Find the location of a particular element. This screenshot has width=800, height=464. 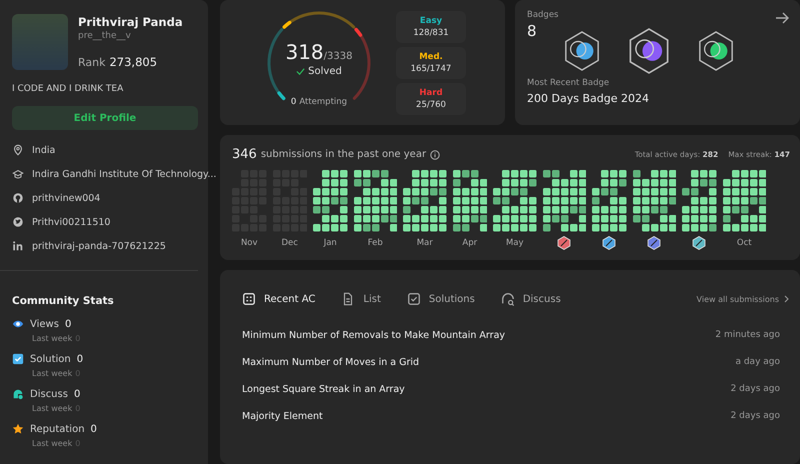

submissions-text: submissions in the past one year is located at coordinates (343, 154).